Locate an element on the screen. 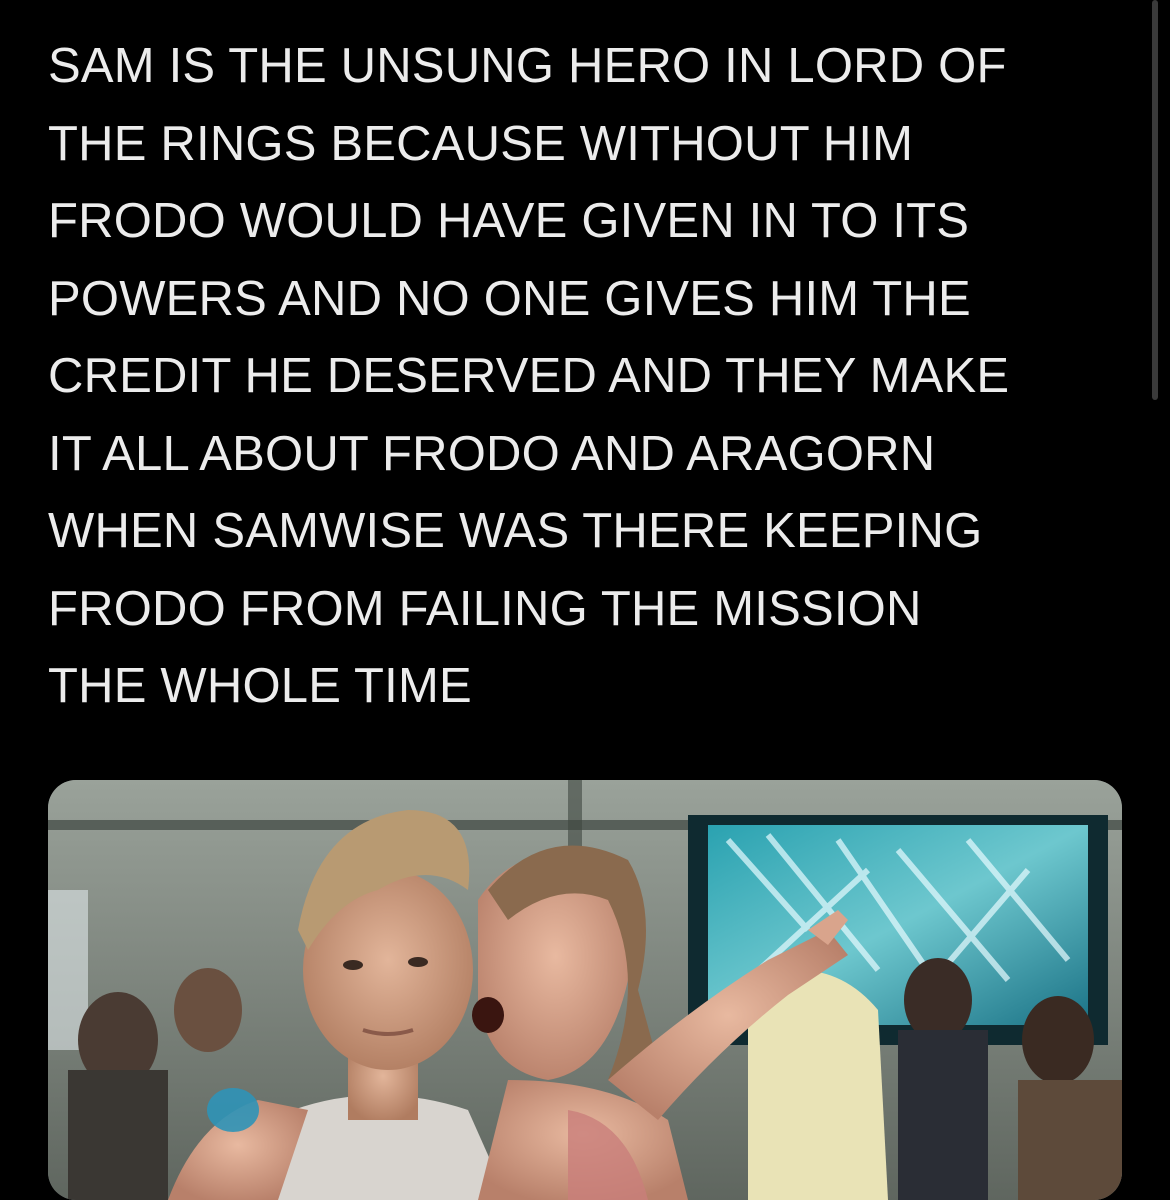 The width and height of the screenshot is (1170, 1200). tweet-text-line: FRODO WOULD HAVE GIVEN IN TO ITS is located at coordinates (509, 221).